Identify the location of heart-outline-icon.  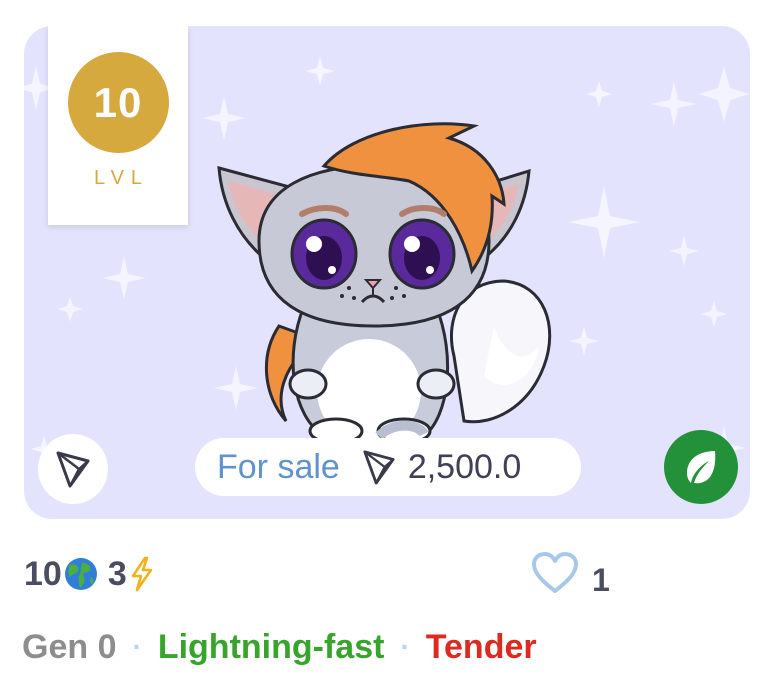
(555, 572).